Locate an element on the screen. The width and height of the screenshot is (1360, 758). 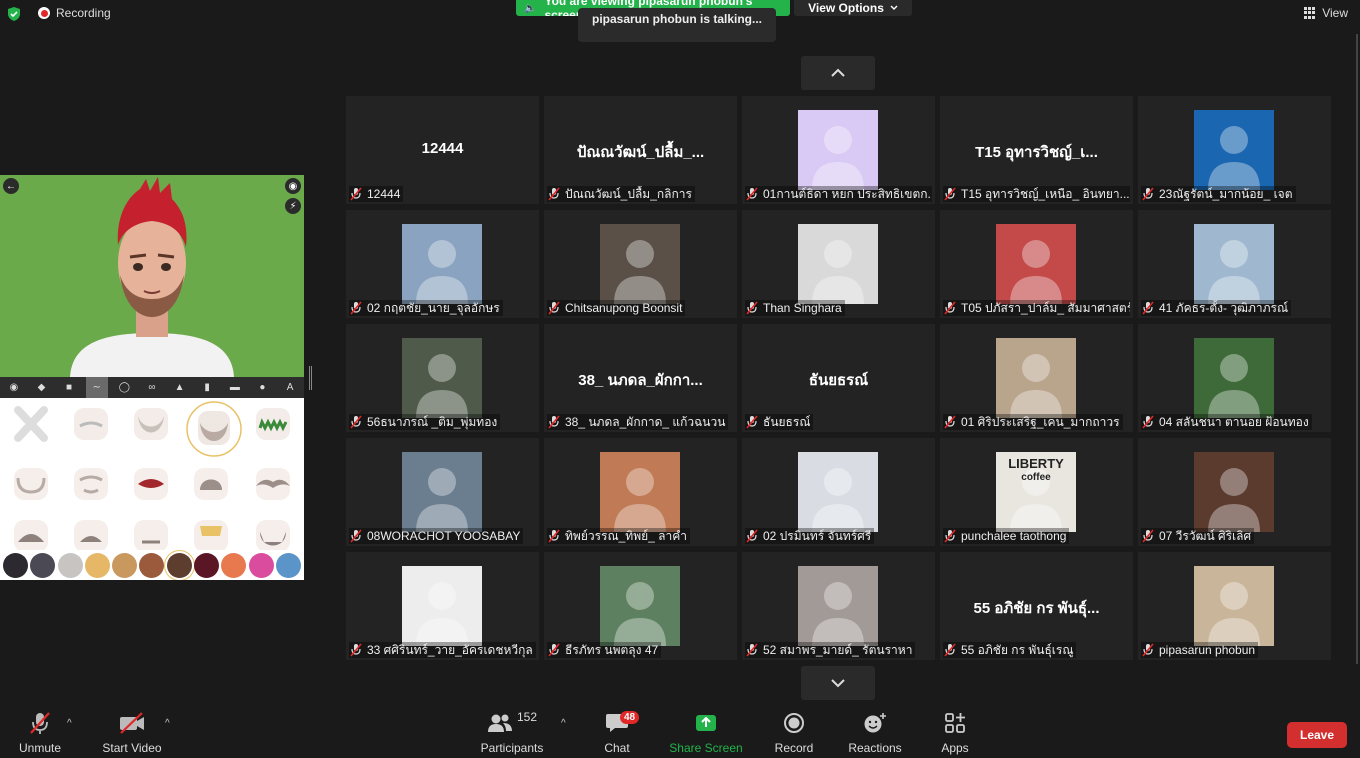
participant-tile: 02 กฤตชัย_นาย_จุลอักษร is located at coordinates (442, 264).